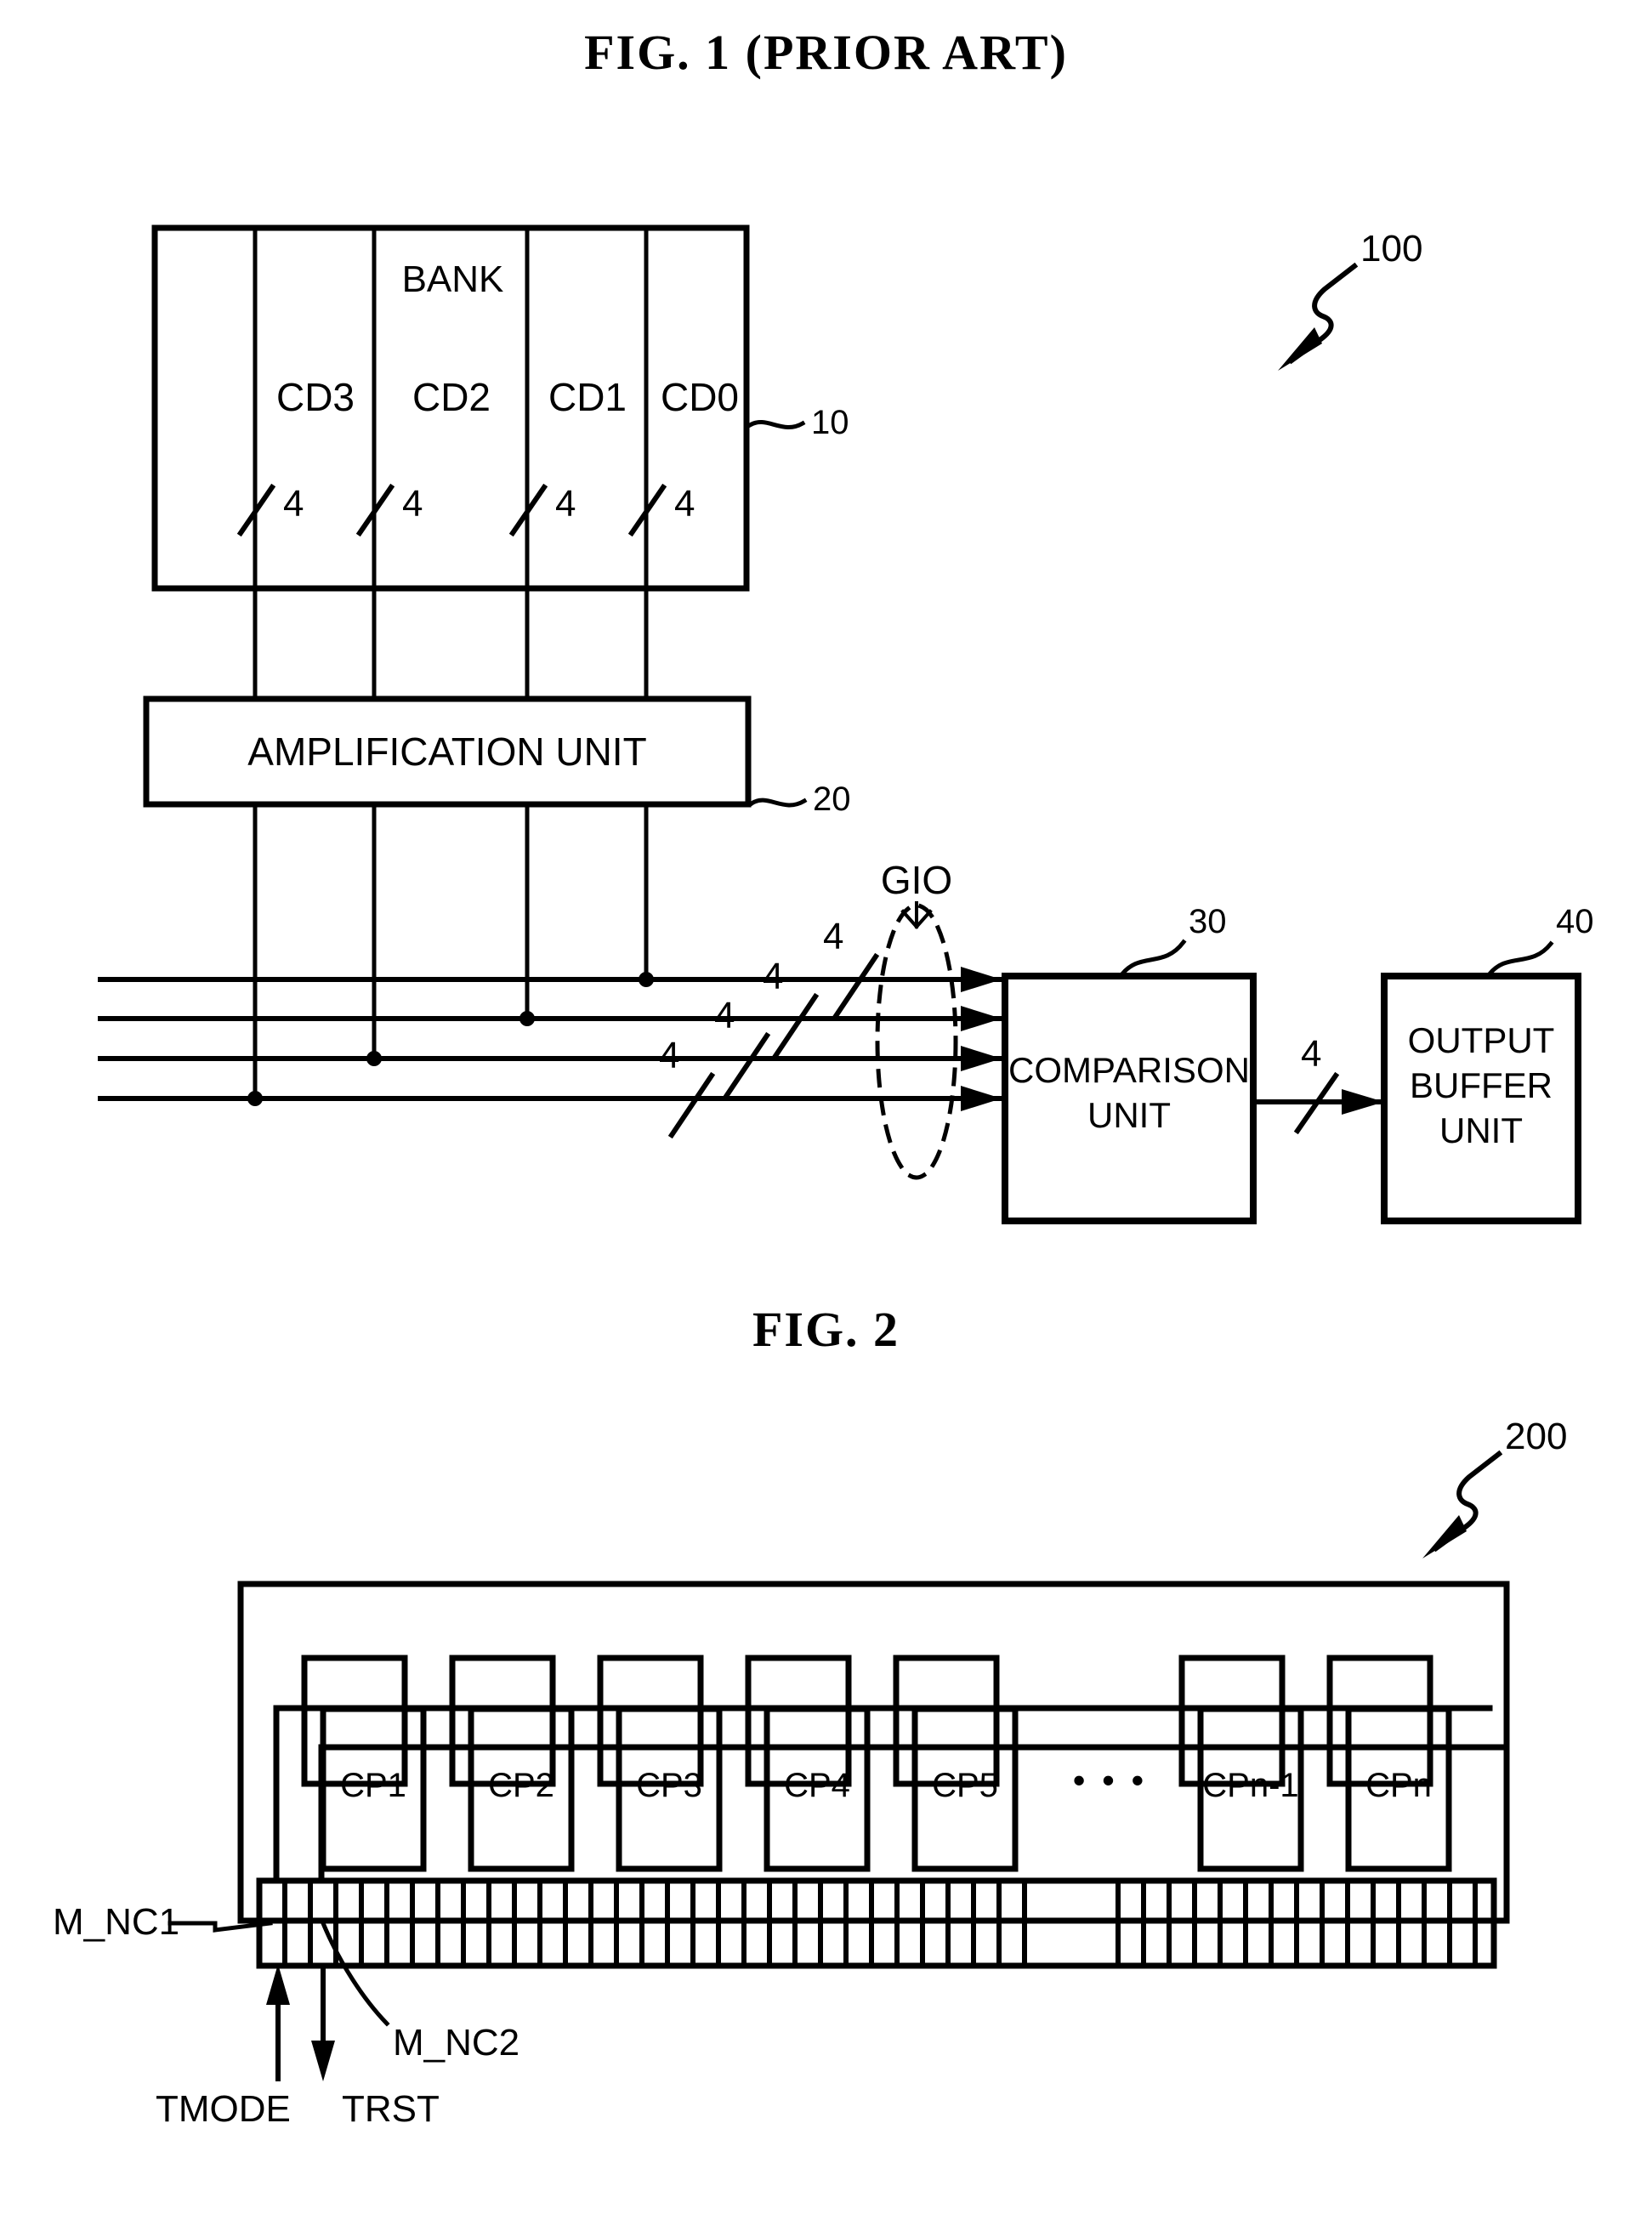 The height and width of the screenshot is (2231, 1652). I want to click on junction-dot-cd3, so click(255, 1098).